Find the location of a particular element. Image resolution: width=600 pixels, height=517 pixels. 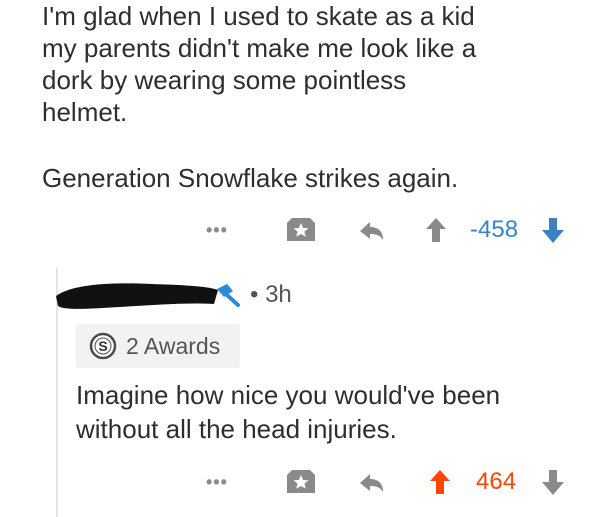

svg-text: S is located at coordinates (102, 346).